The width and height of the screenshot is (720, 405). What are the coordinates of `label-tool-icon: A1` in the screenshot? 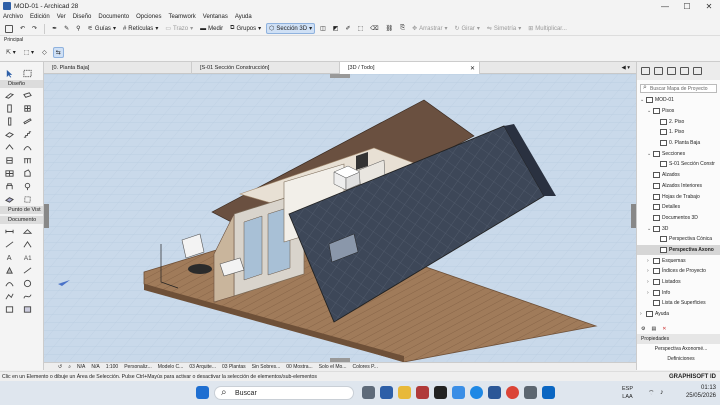 It's located at (28, 257).